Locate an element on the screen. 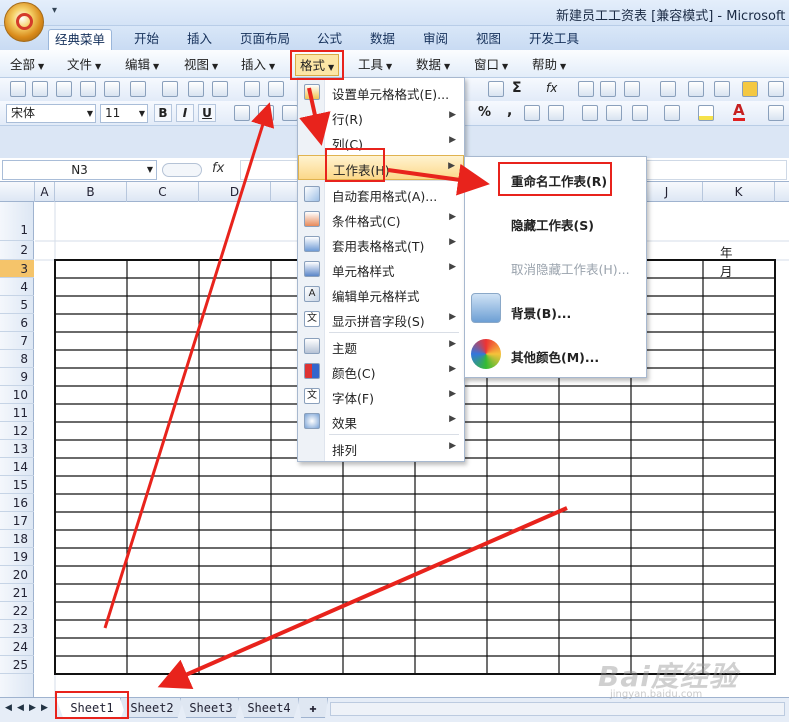  arrow-format-to-worksheet is located at coordinates (315, 116).